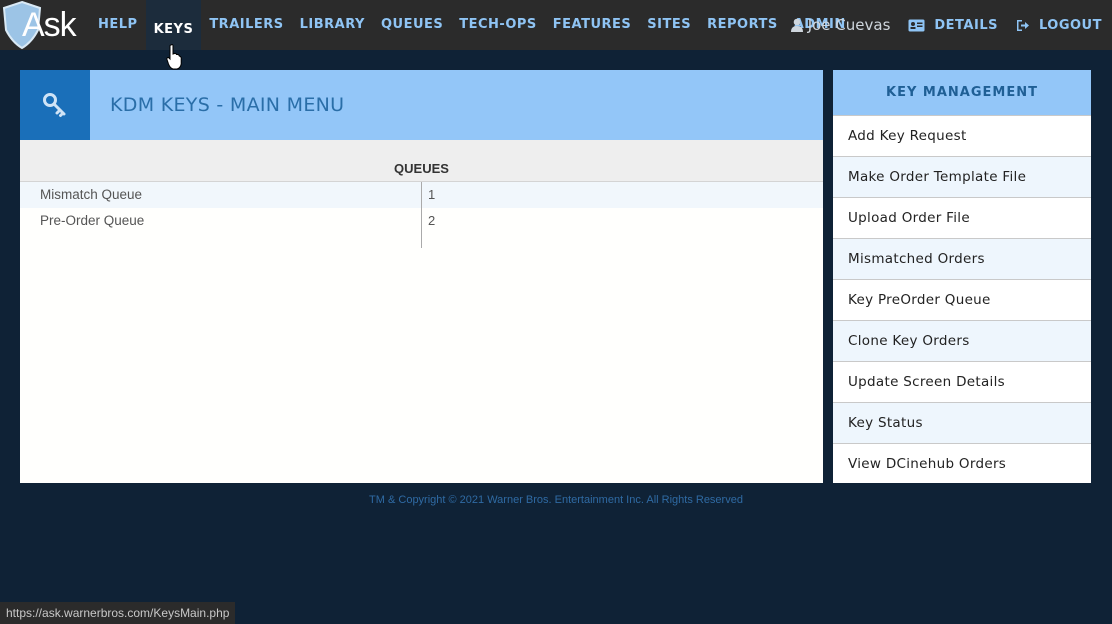 The height and width of the screenshot is (624, 1112). I want to click on menu-make-order-template-file: Make Order Template File, so click(962, 176).